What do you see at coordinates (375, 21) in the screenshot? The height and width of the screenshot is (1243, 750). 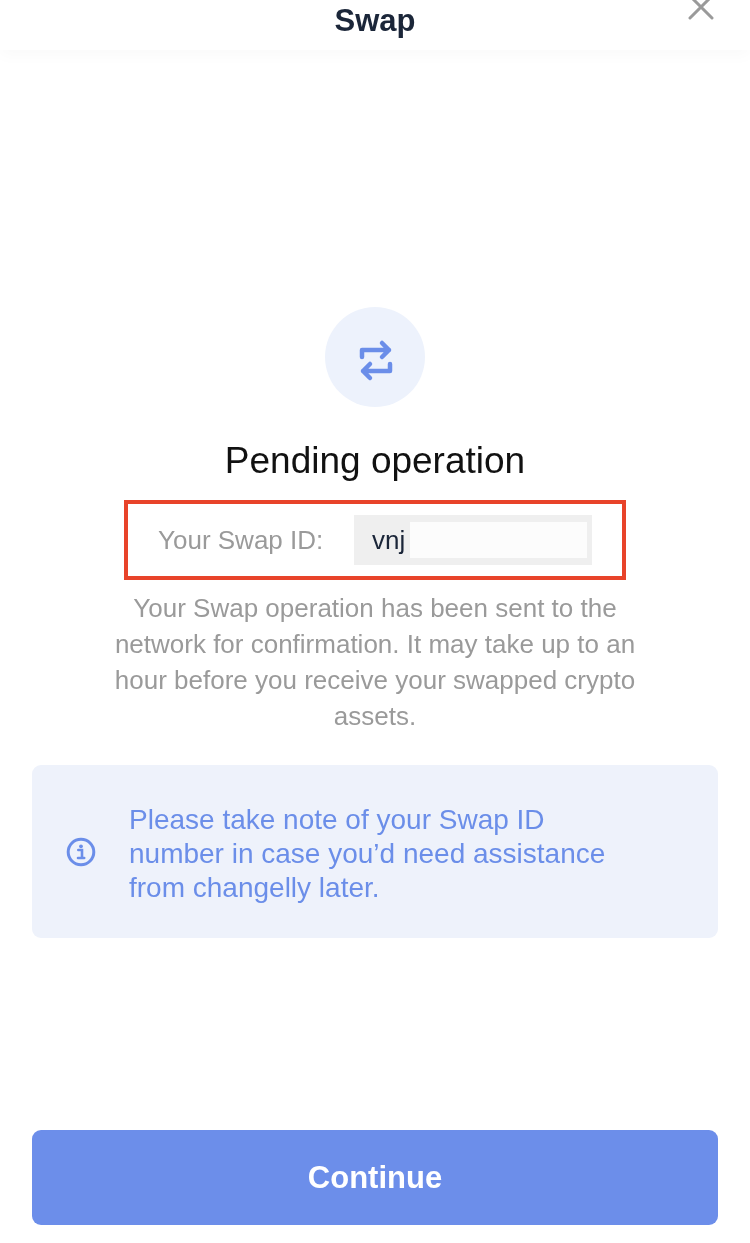 I see `screen-title: Swap` at bounding box center [375, 21].